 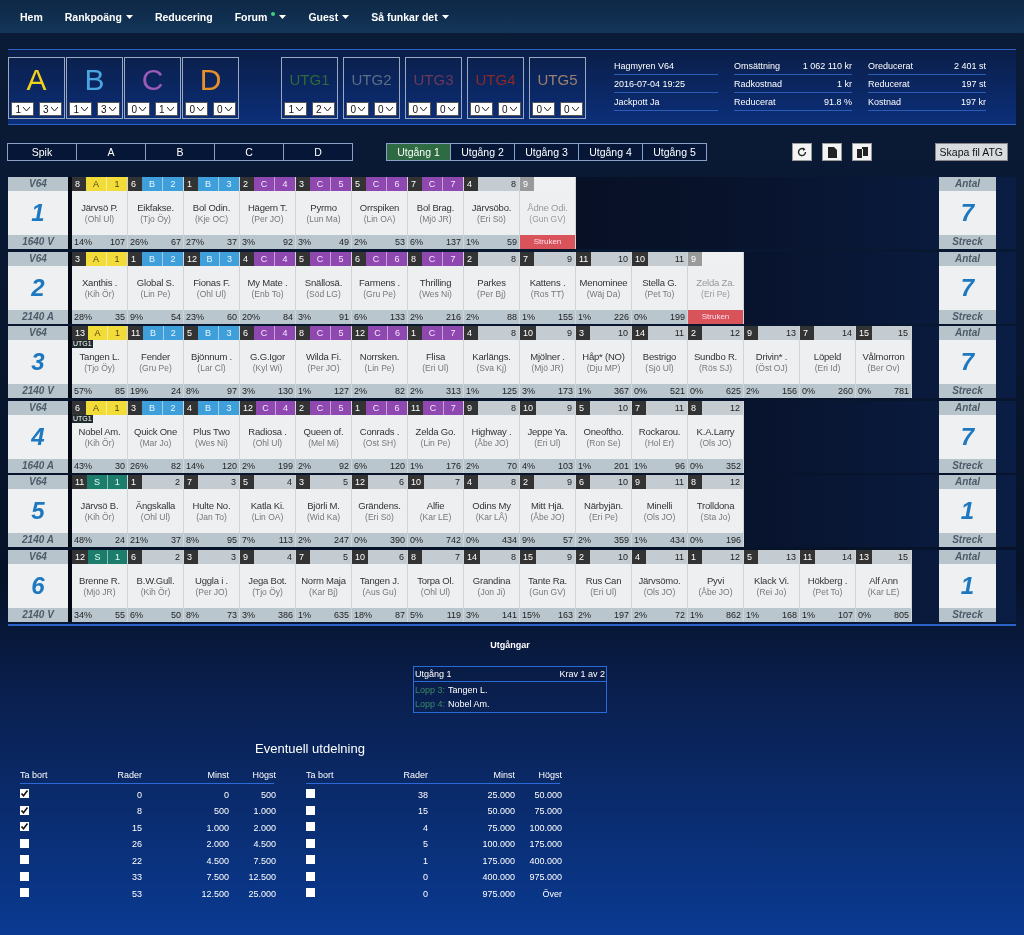 I want to click on copy-icon, so click(x=862, y=152).